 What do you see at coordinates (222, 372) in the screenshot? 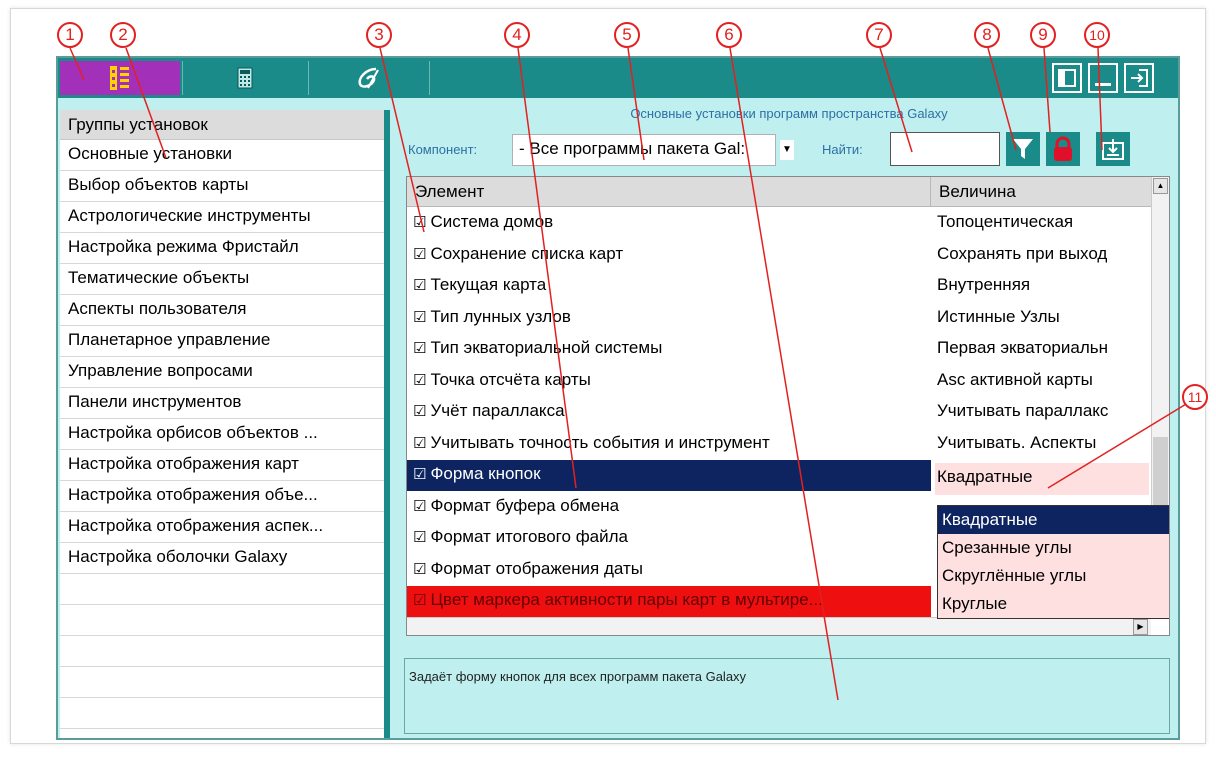
I see `sidebar-item-group: Управление вопросами` at bounding box center [222, 372].